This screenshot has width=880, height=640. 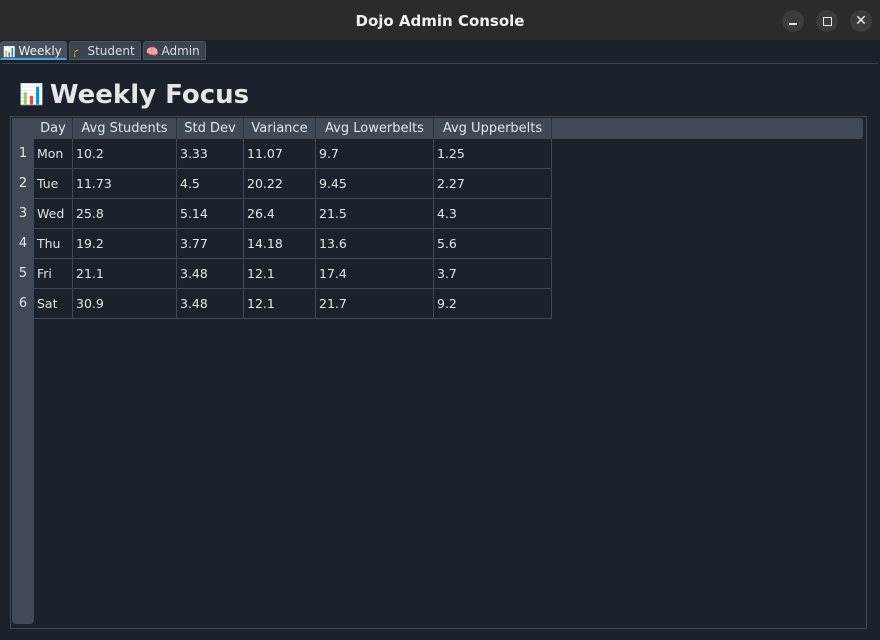 I want to click on table-cell: 26.4, so click(x=280, y=214).